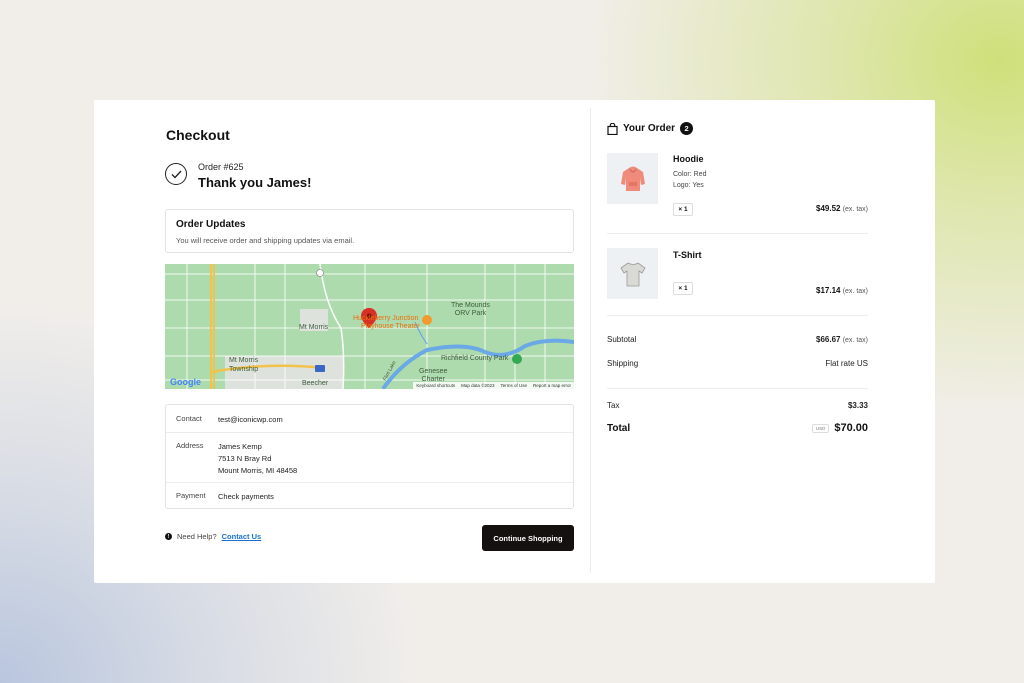  I want to click on map-label-beecher: Beecher, so click(315, 383).